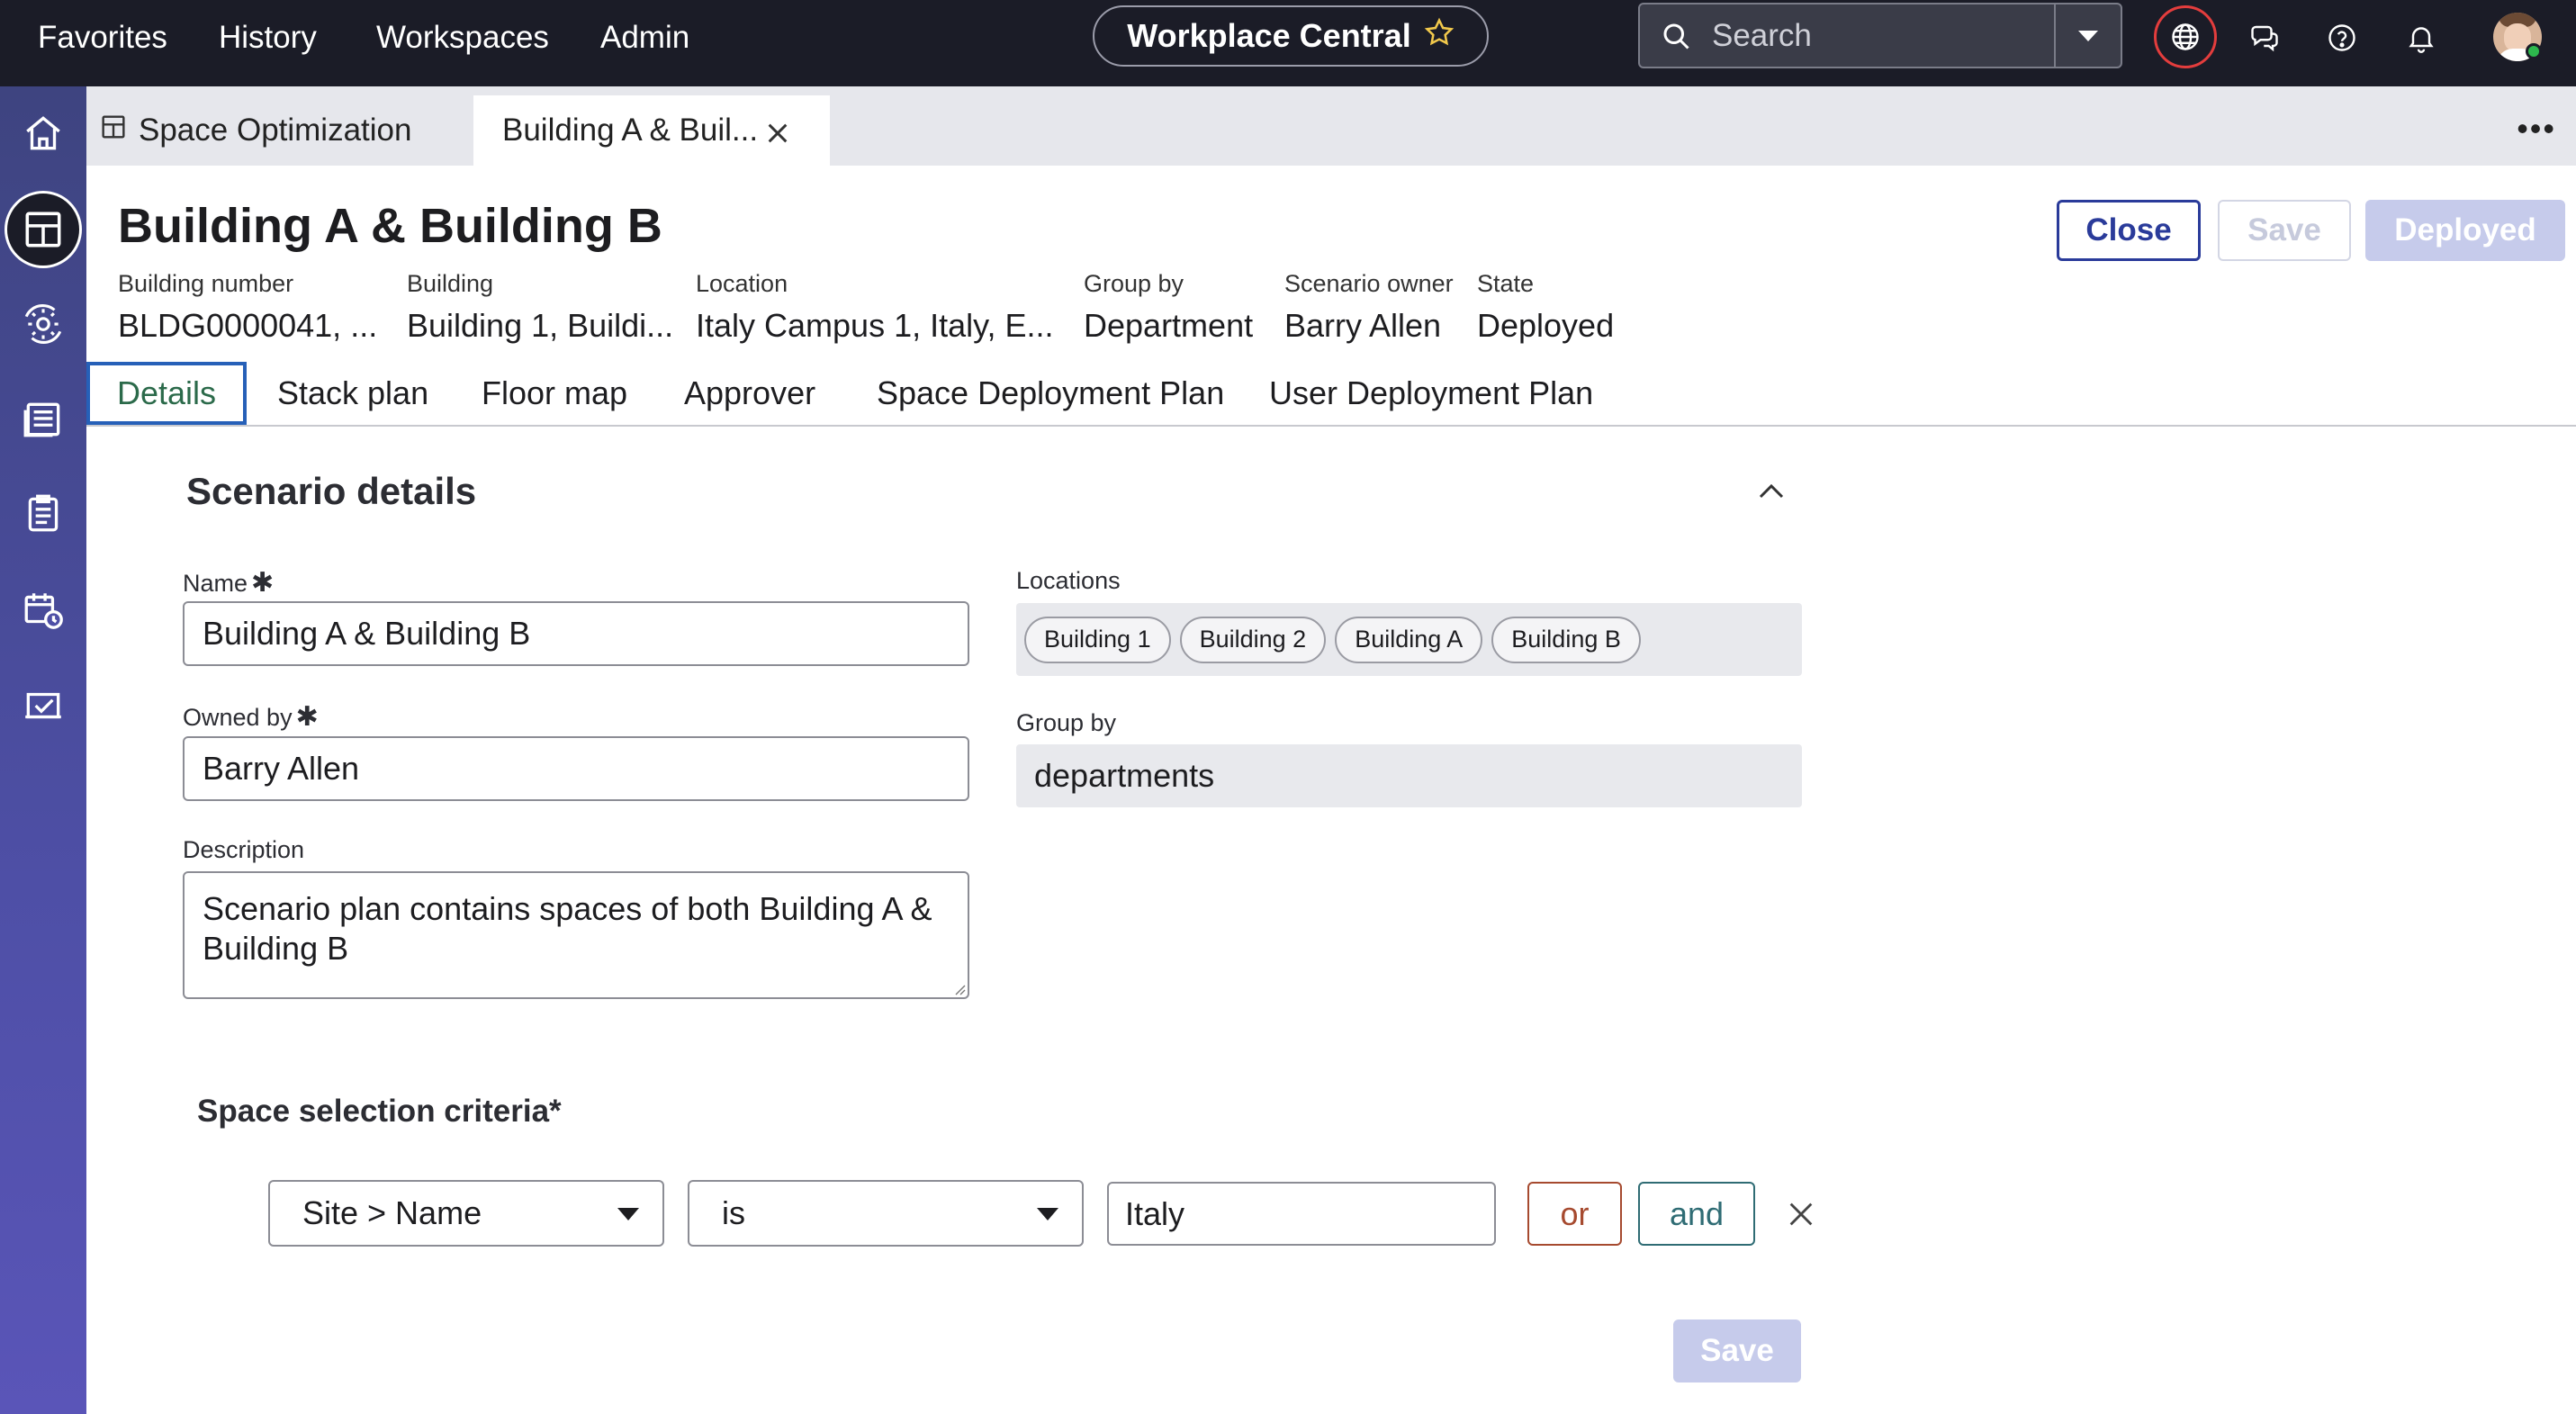 The height and width of the screenshot is (1414, 2576). What do you see at coordinates (43, 229) in the screenshot?
I see `workspace-dashboard-icon` at bounding box center [43, 229].